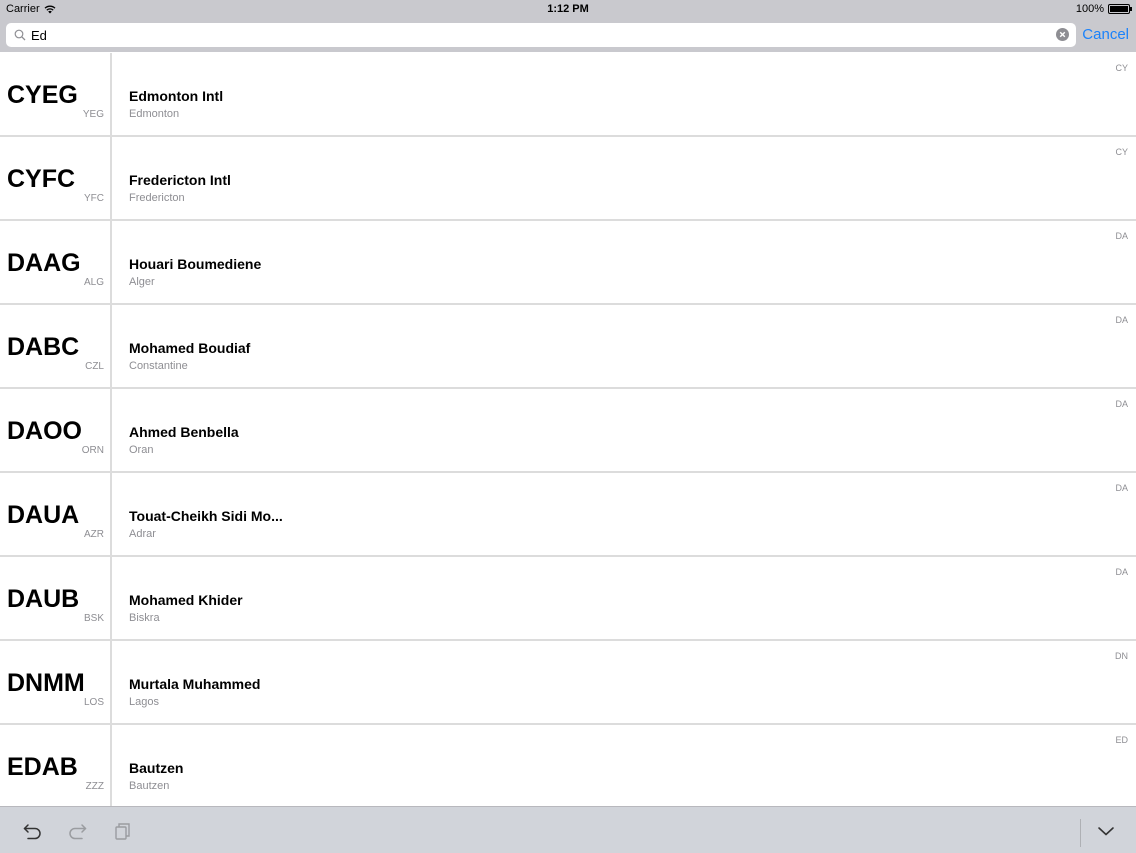 This screenshot has height=853, width=1136. Describe the element at coordinates (41, 179) in the screenshot. I see `icao-code: CYFC` at that location.